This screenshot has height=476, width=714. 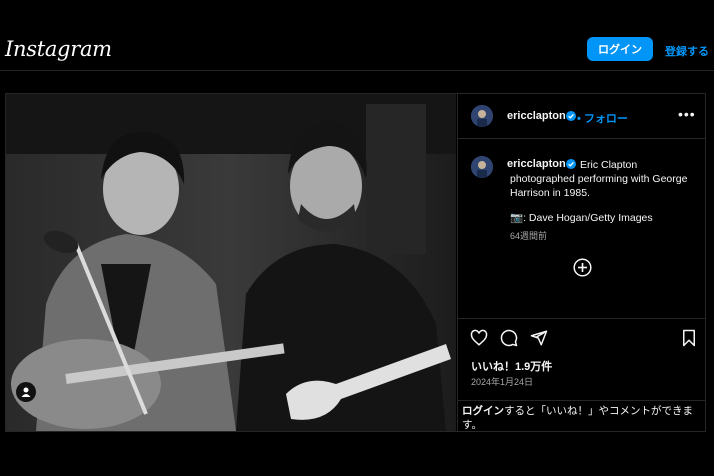 What do you see at coordinates (502, 381) in the screenshot?
I see `post-date: 2024年1月24日` at bounding box center [502, 381].